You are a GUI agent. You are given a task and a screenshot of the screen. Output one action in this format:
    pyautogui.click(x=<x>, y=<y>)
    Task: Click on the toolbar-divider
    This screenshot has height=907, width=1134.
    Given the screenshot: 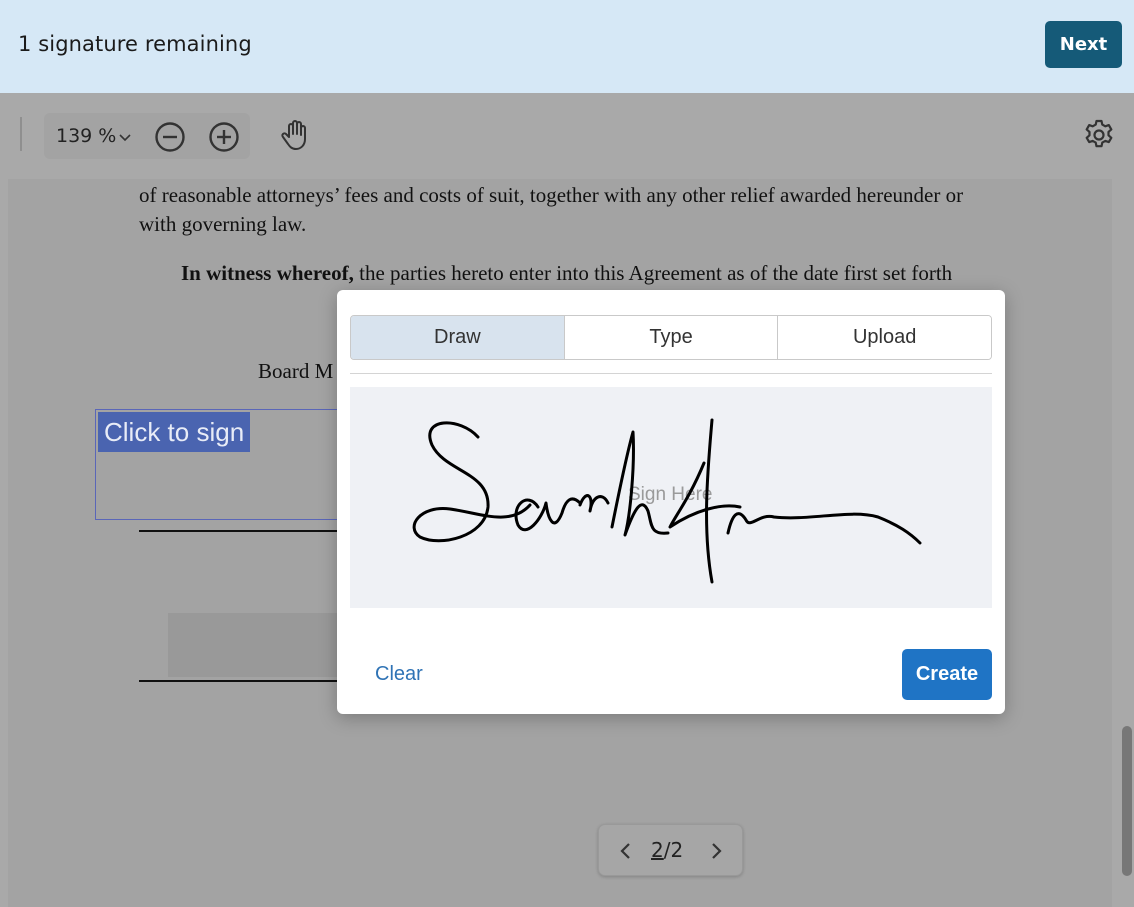 What is the action you would take?
    pyautogui.click(x=21, y=134)
    